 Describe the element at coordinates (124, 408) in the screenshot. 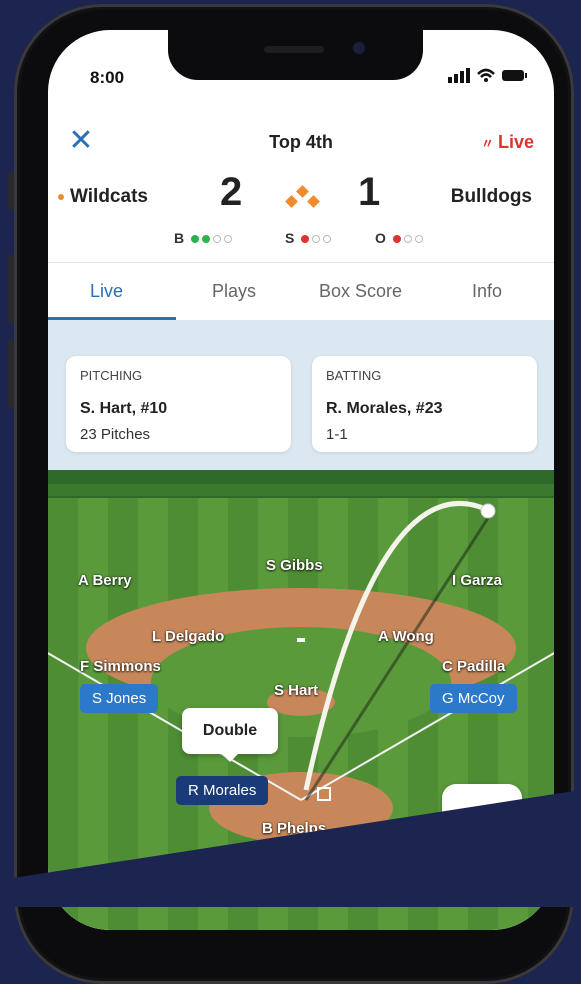

I see `pitcher-name: S. Hart, #10` at that location.